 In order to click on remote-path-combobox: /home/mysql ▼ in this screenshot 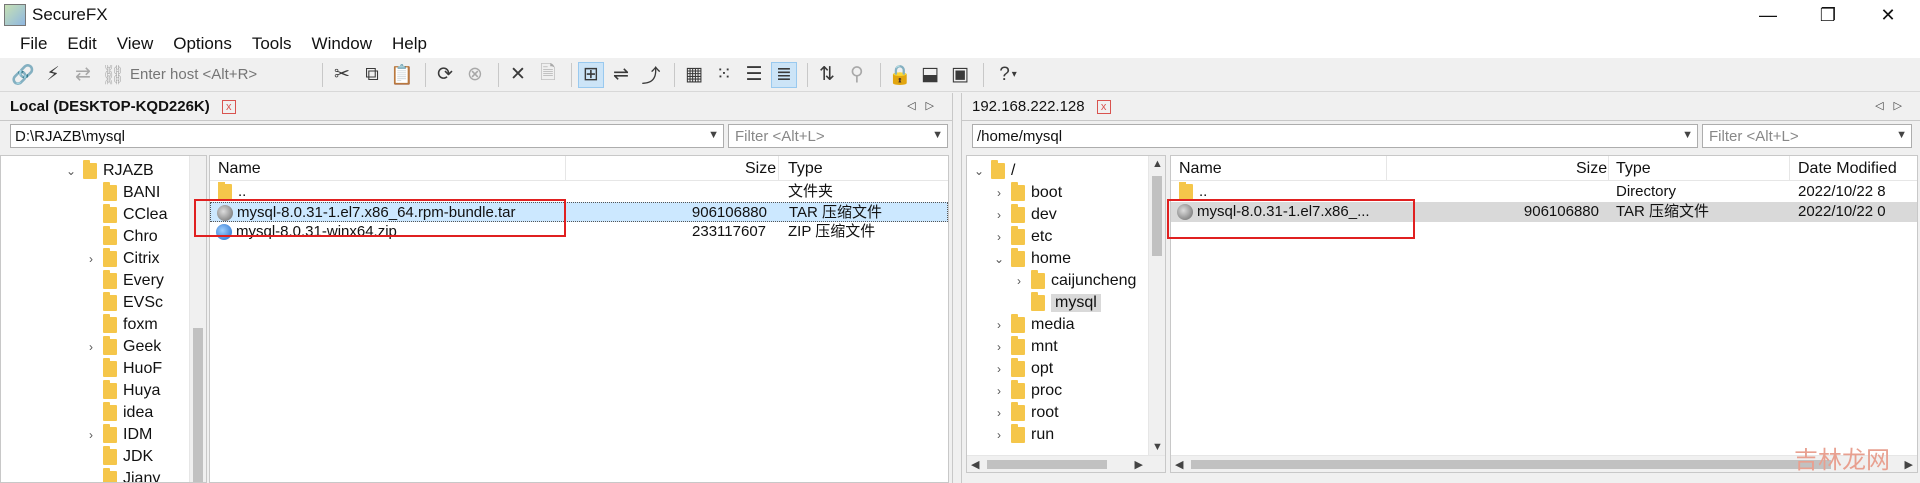, I will do `click(1335, 136)`.